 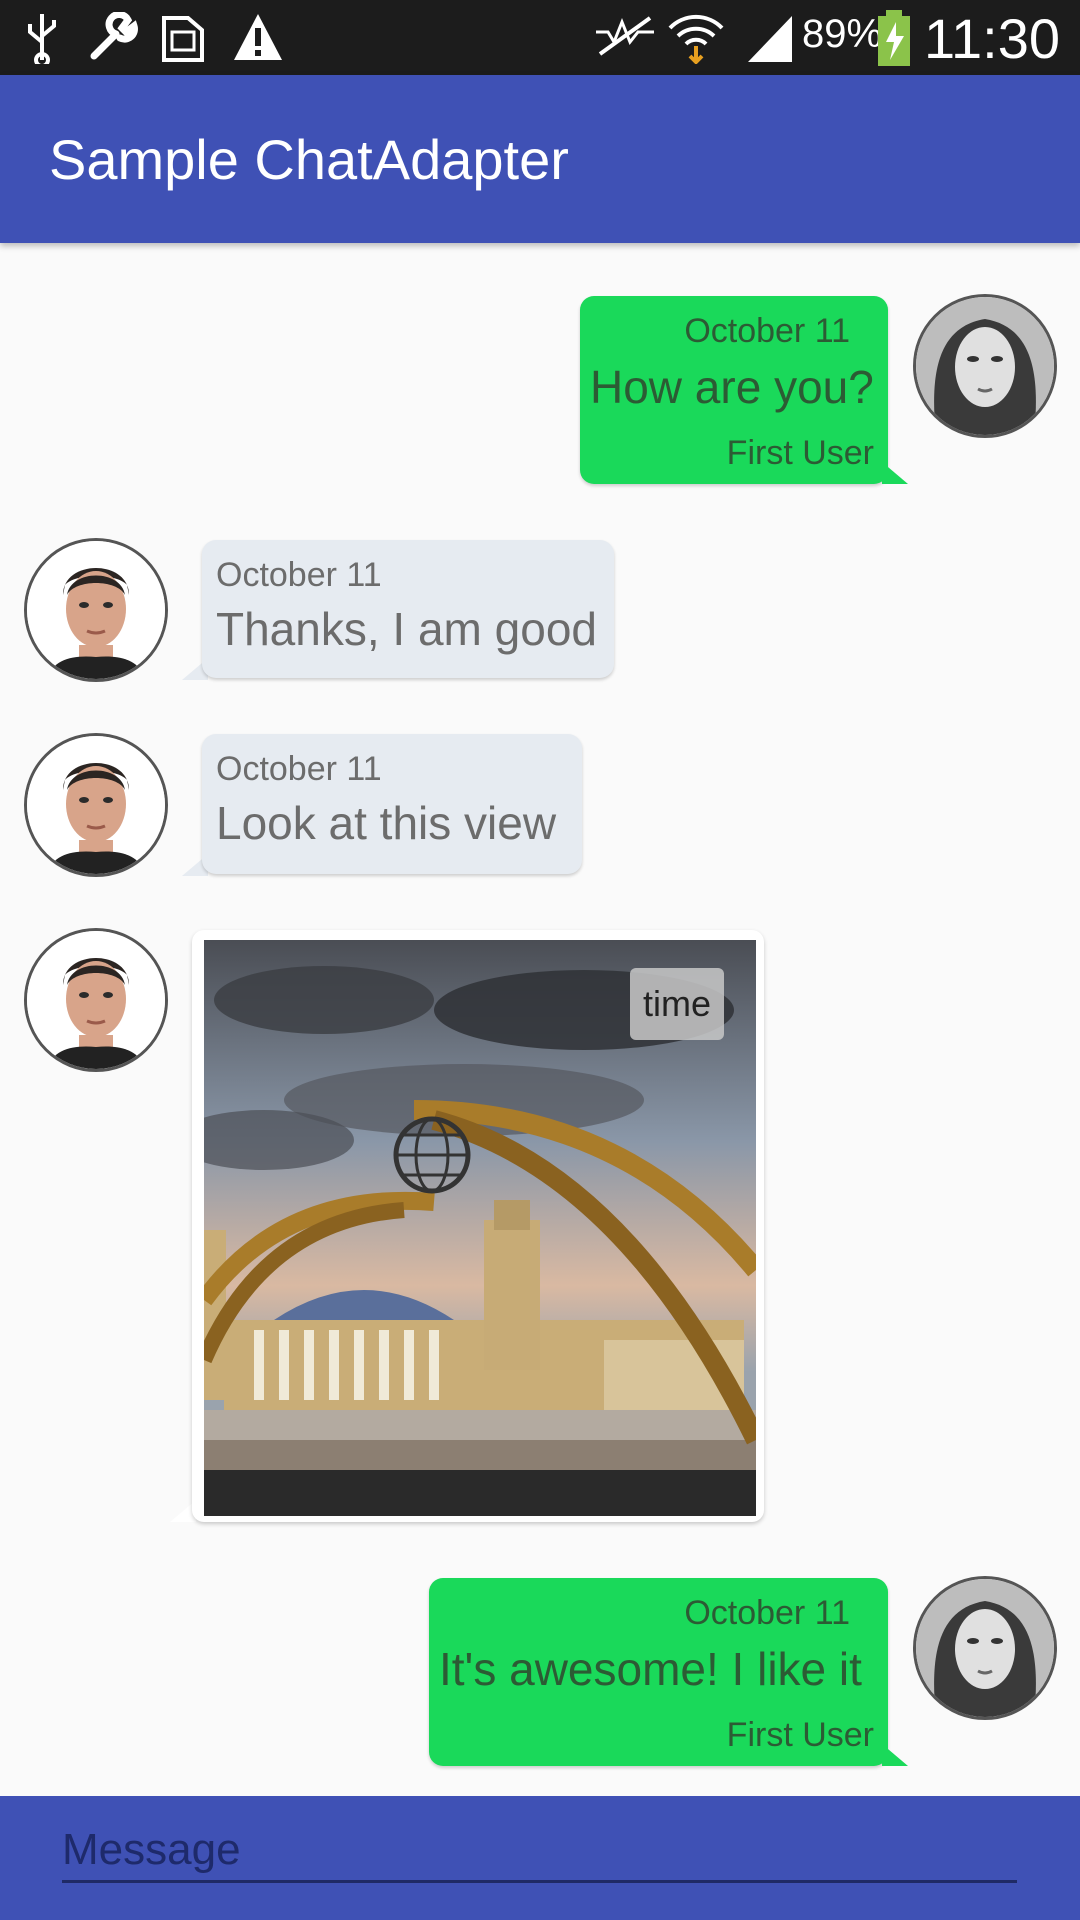 I want to click on message-input, so click(x=539, y=1851).